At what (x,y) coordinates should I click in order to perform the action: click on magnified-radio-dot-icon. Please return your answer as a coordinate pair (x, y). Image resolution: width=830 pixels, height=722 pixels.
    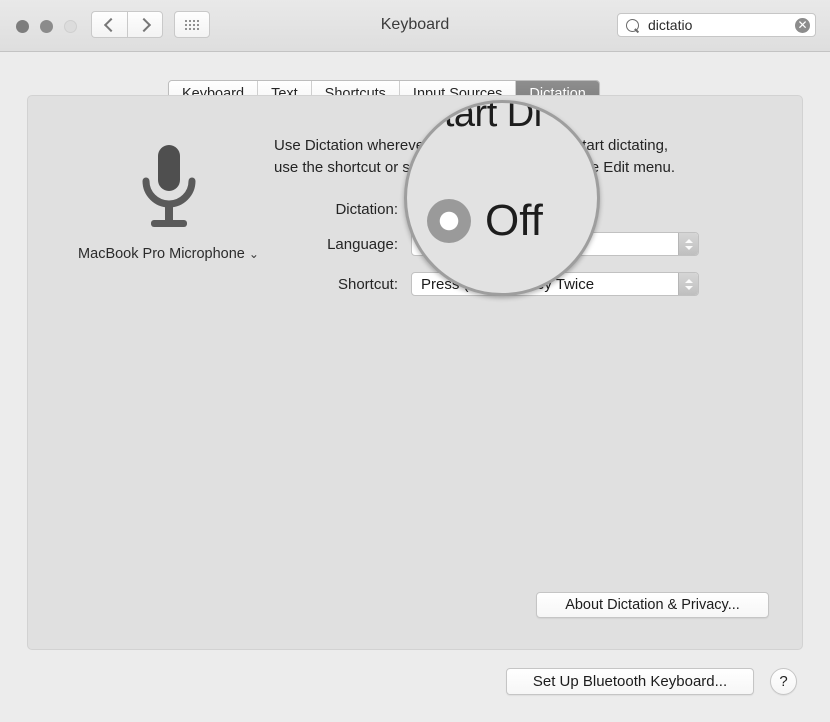
    Looking at the image, I should click on (449, 221).